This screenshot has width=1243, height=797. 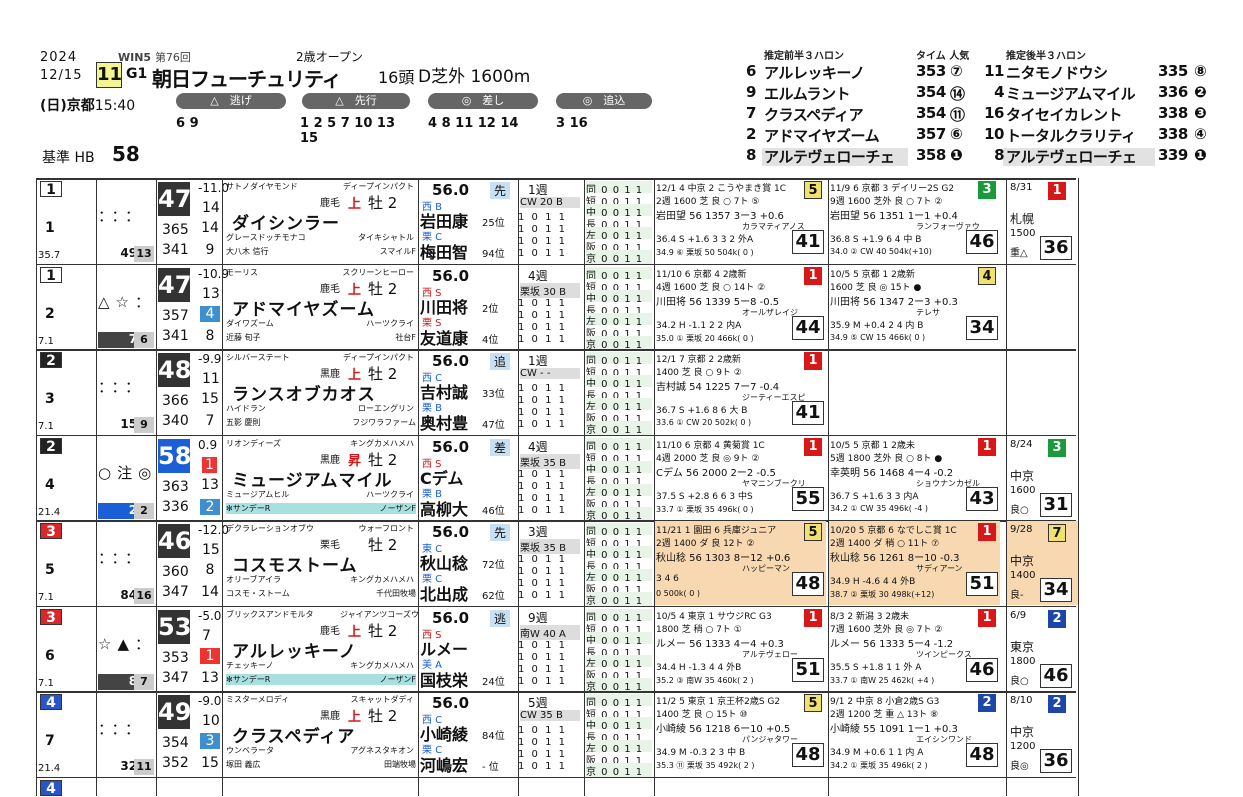 I want to click on predict-front-name: アルレッキーノ, so click(x=814, y=72).